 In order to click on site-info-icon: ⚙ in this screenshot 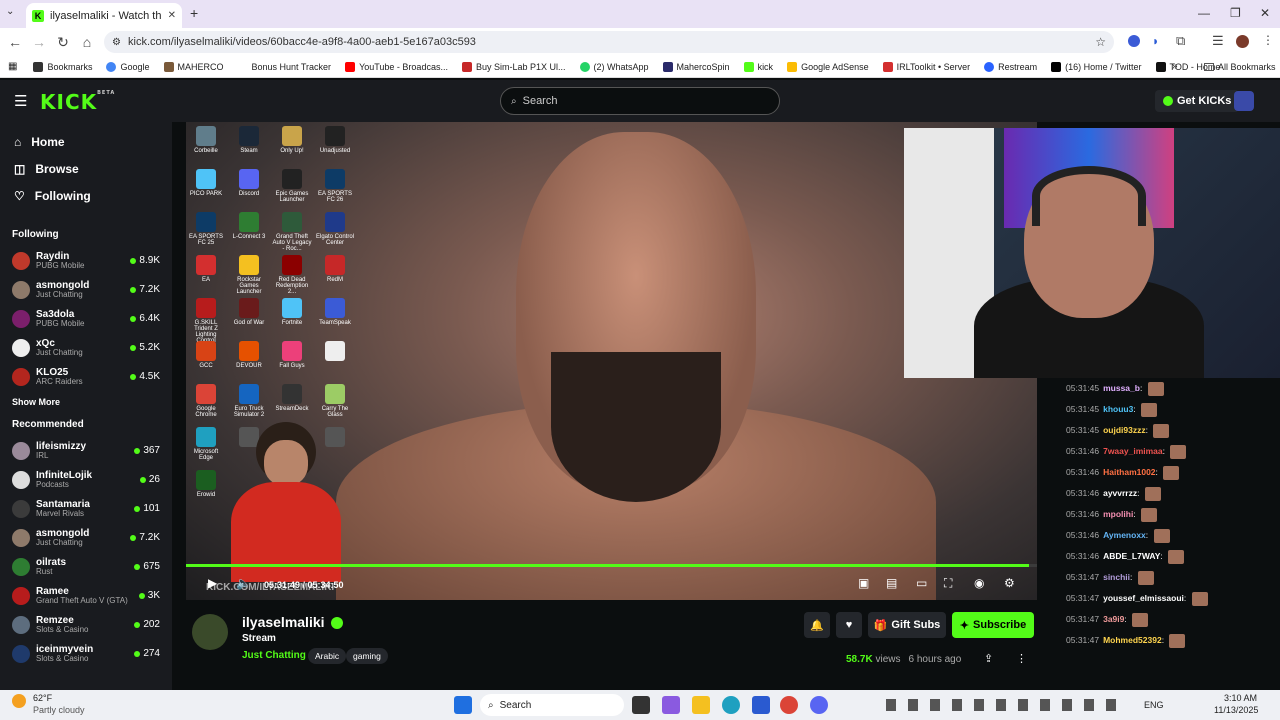, I will do `click(116, 42)`.